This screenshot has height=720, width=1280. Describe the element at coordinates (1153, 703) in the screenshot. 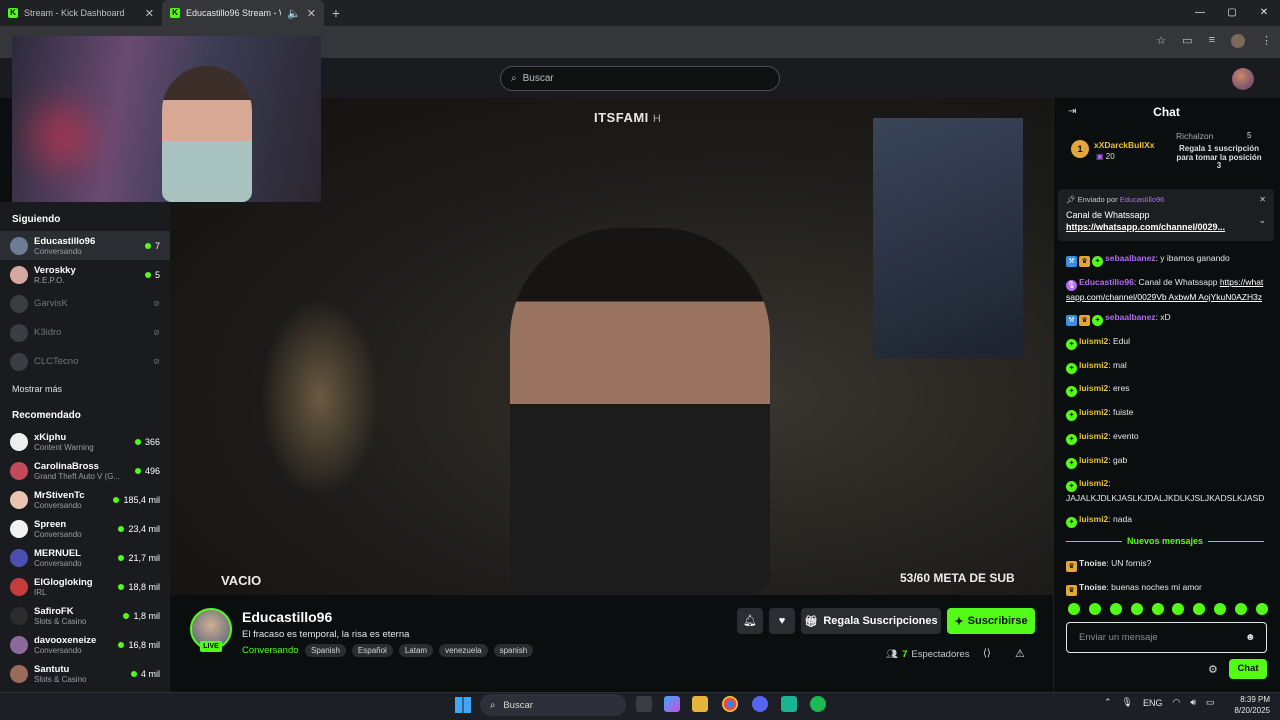

I see `language-indicator: ENG` at that location.